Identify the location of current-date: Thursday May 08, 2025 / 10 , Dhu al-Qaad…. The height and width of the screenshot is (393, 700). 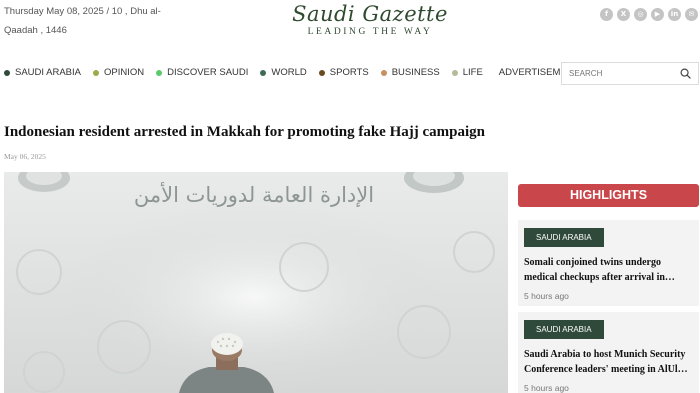
(82, 21).